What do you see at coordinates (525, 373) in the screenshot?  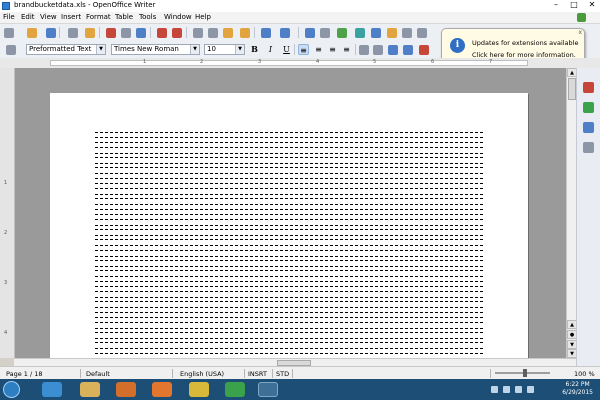 I see `zoom-slider-handle` at bounding box center [525, 373].